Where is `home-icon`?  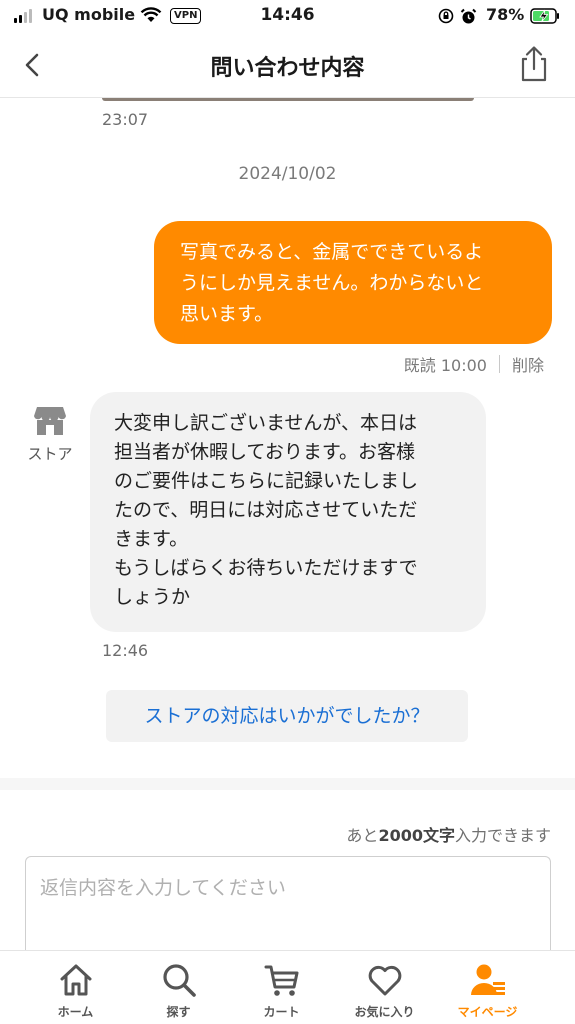
home-icon is located at coordinates (75, 980).